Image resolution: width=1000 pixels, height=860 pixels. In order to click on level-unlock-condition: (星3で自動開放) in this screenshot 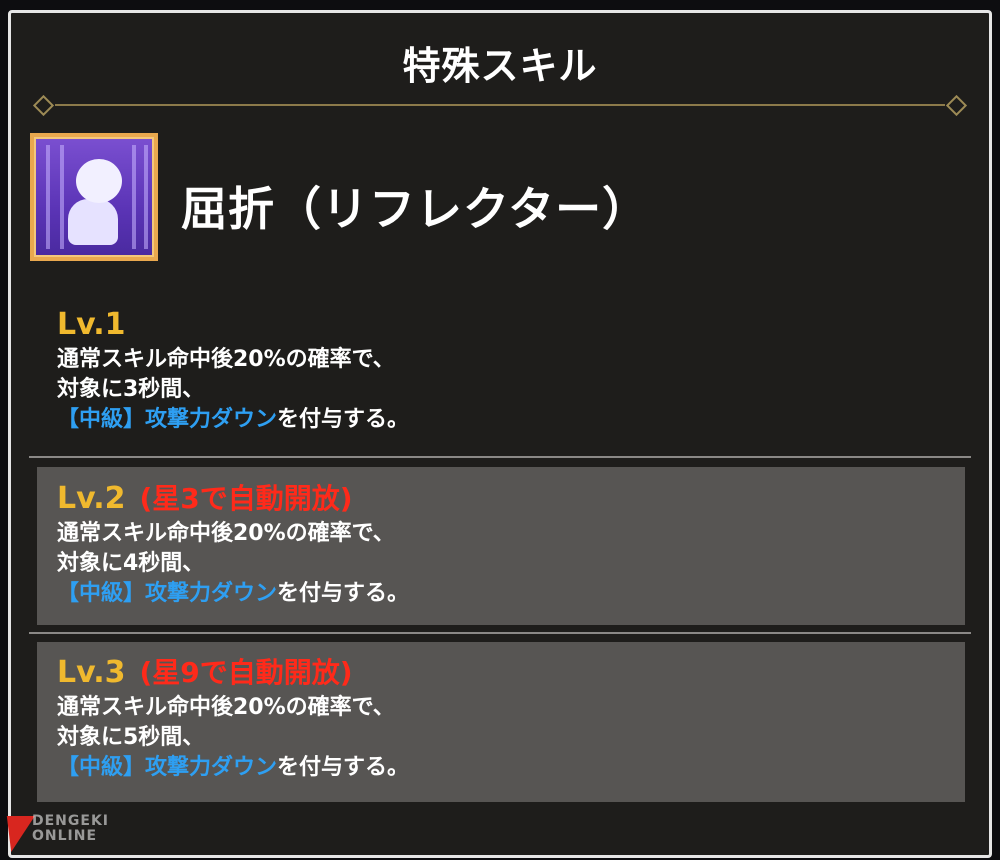, I will do `click(246, 498)`.